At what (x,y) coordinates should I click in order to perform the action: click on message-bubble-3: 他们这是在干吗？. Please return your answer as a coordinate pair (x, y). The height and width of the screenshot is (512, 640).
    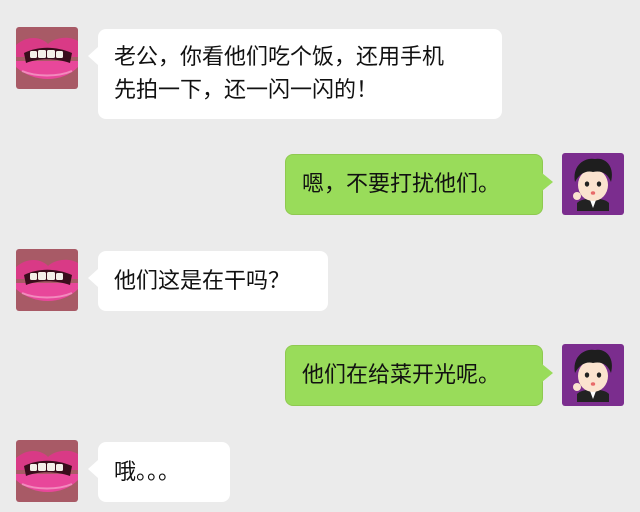
    Looking at the image, I should click on (208, 281).